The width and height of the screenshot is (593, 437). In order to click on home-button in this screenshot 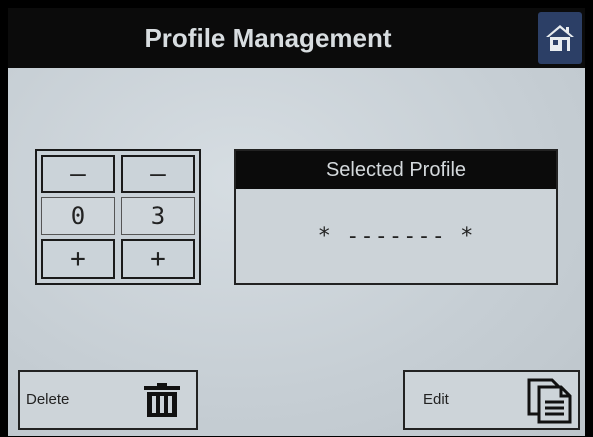, I will do `click(560, 38)`.